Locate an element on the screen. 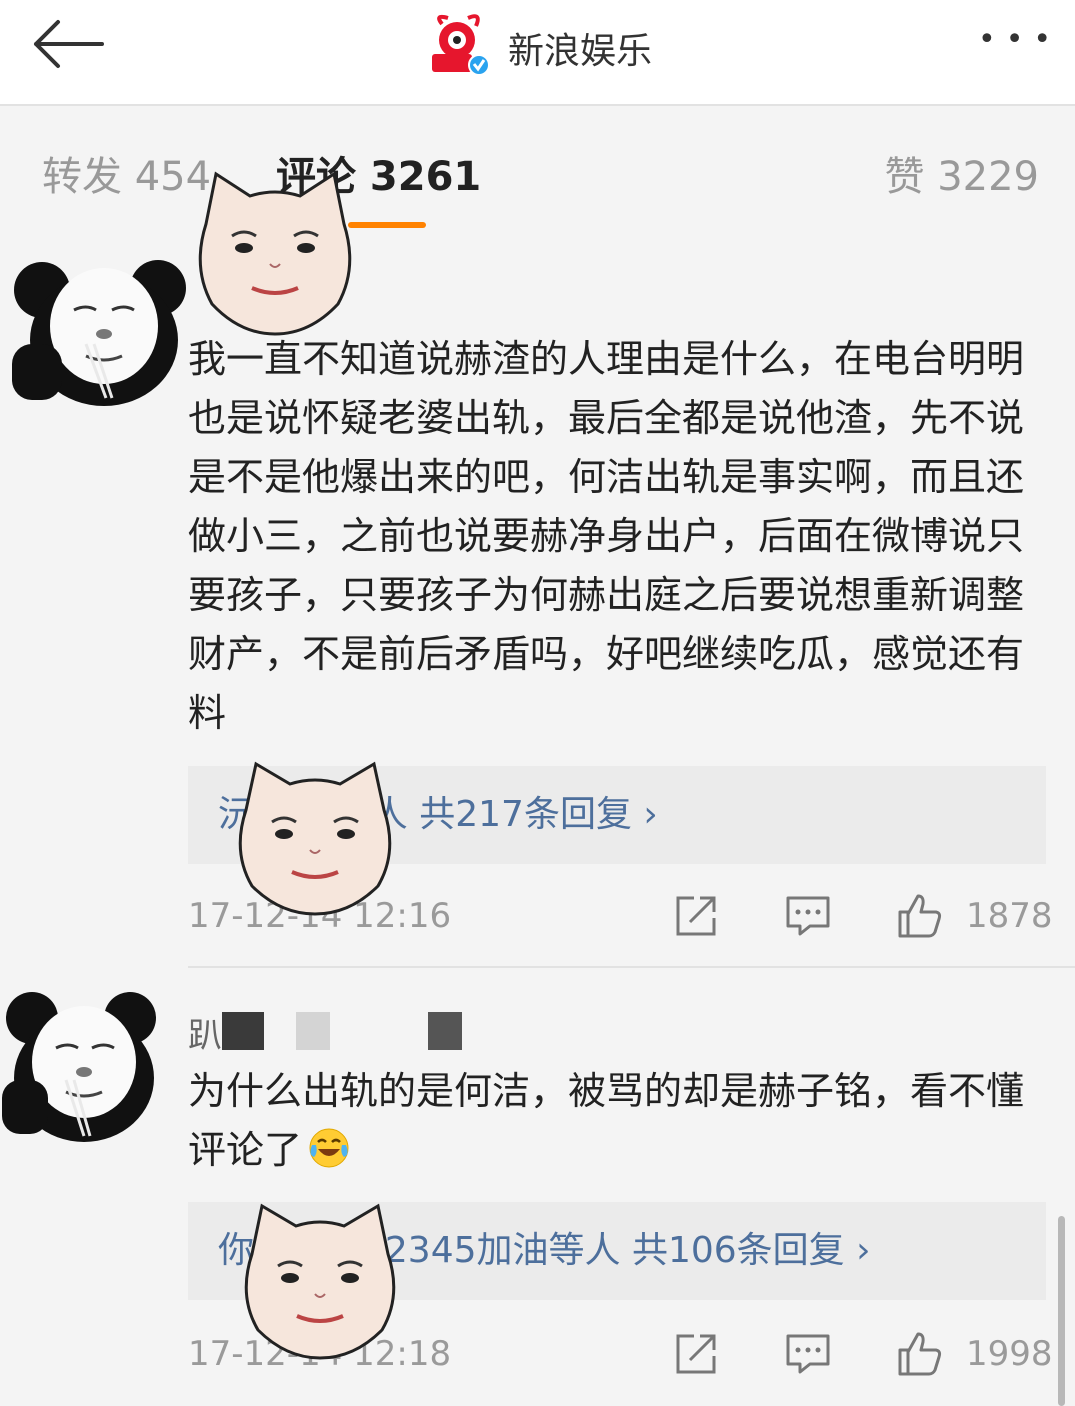  username-fragment: 趴 is located at coordinates (205, 1036).